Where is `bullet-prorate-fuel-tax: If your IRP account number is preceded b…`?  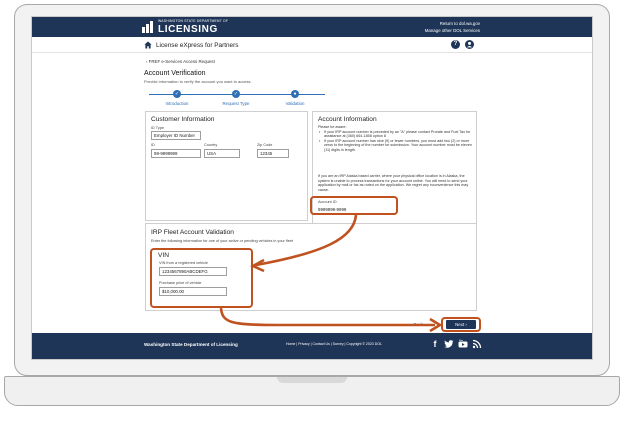
bullet-prorate-fuel-tax: If your IRP account number is preceded b… is located at coordinates (396, 134).